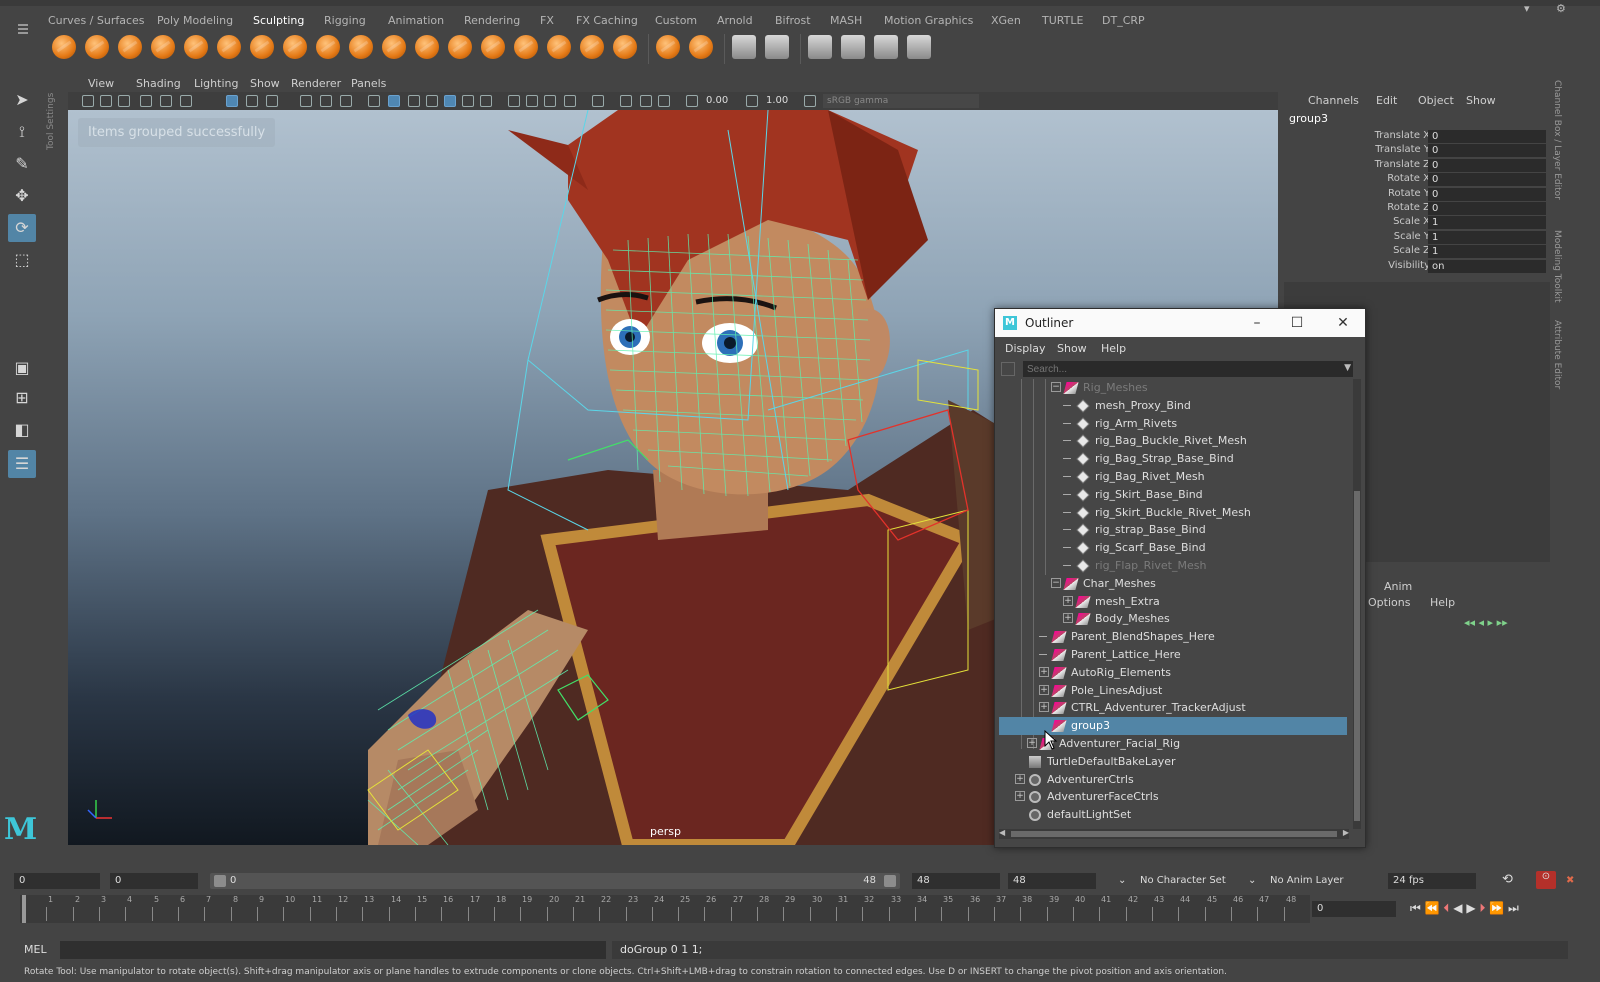 Image resolution: width=1600 pixels, height=982 pixels. Describe the element at coordinates (668, 47) in the screenshot. I see `mask-brush-icon` at that location.